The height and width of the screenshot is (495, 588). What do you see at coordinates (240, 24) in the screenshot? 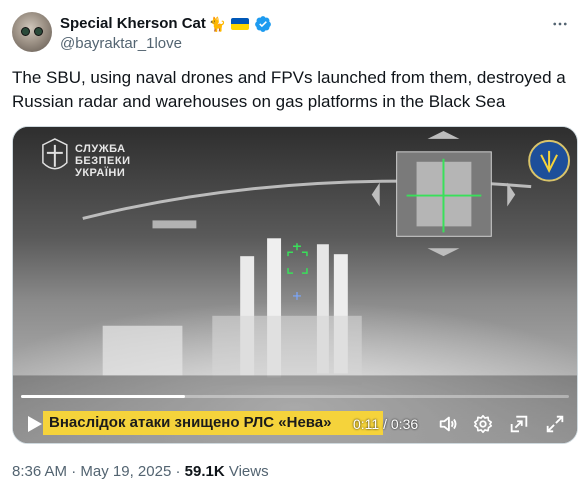
I see `ukraine-flag-icon` at bounding box center [240, 24].